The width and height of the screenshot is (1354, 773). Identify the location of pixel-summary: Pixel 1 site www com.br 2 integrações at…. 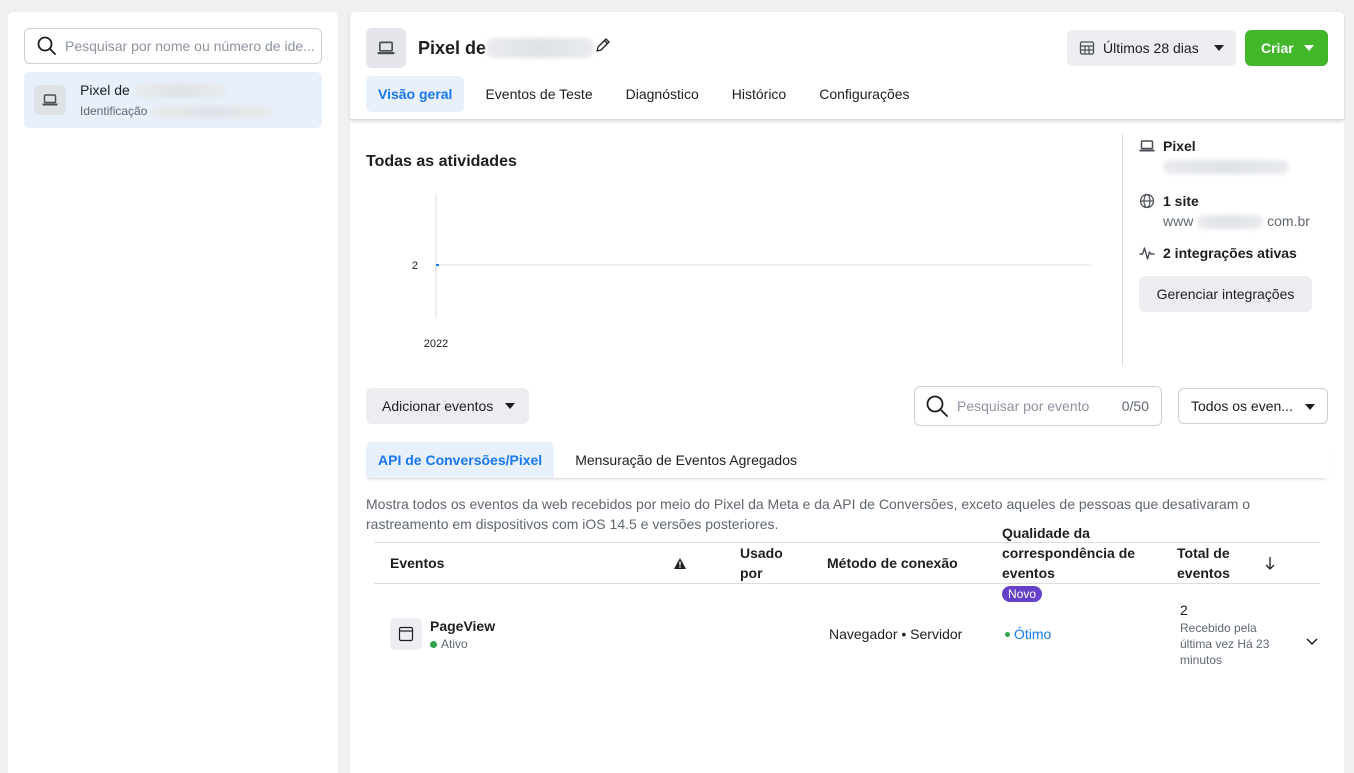
(1229, 250).